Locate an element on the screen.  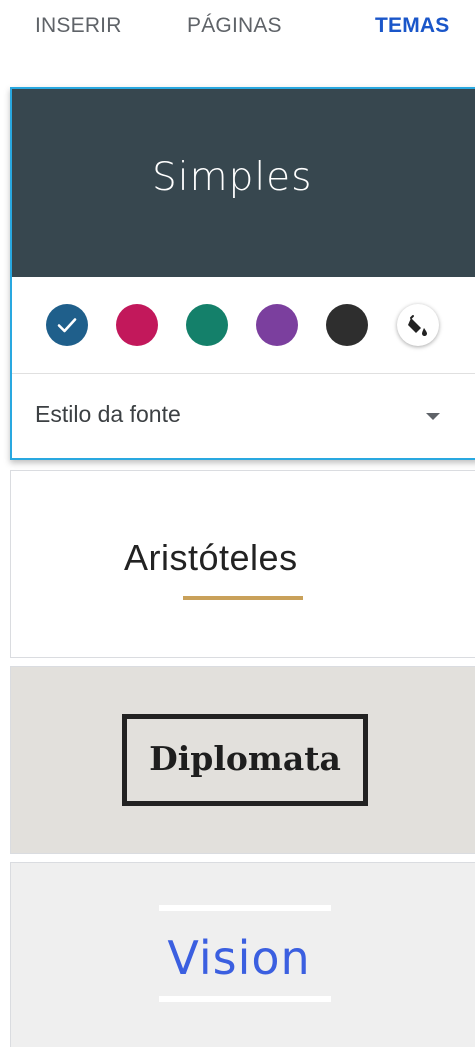
color-swatch-row is located at coordinates (243, 325).